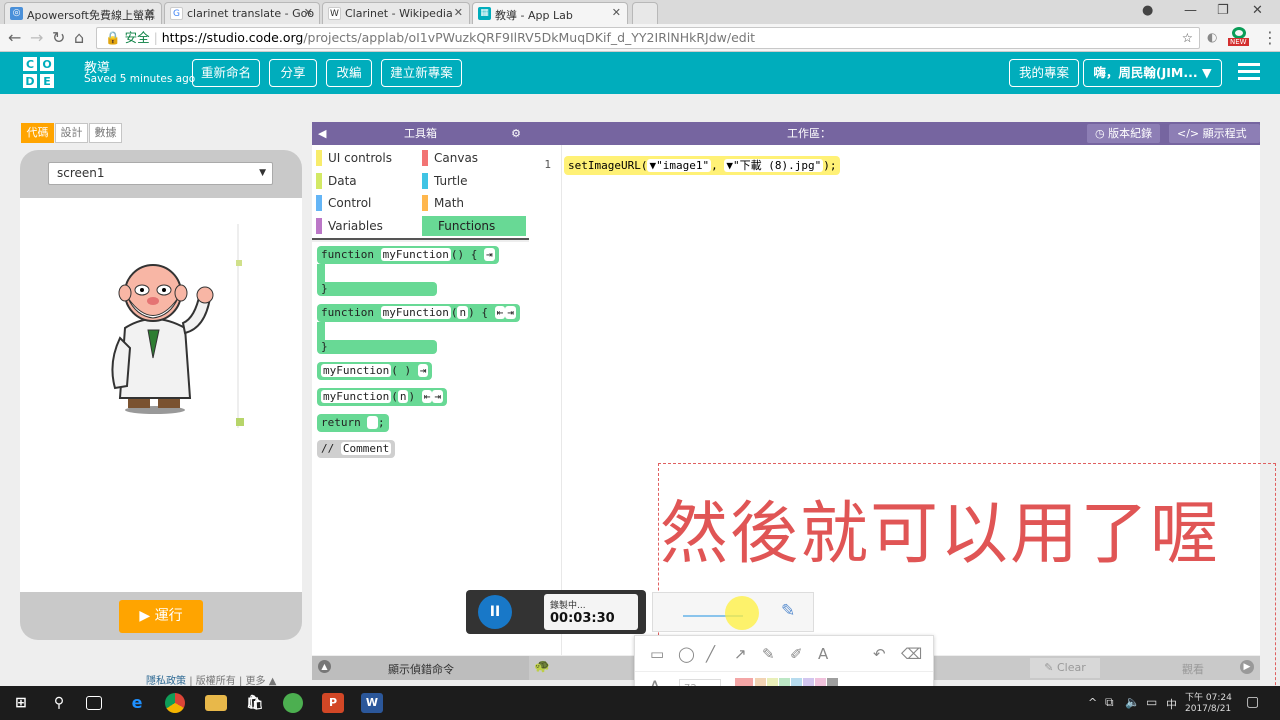  I want to click on show-code-button: </> 顯示程式碼, so click(1214, 141).